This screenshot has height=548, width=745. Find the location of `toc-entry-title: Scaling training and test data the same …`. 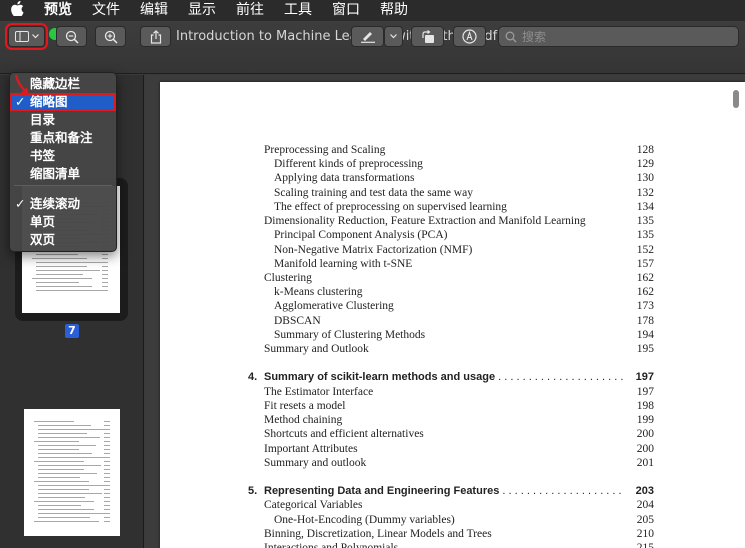

toc-entry-title: Scaling training and test data the same … is located at coordinates (373, 193).